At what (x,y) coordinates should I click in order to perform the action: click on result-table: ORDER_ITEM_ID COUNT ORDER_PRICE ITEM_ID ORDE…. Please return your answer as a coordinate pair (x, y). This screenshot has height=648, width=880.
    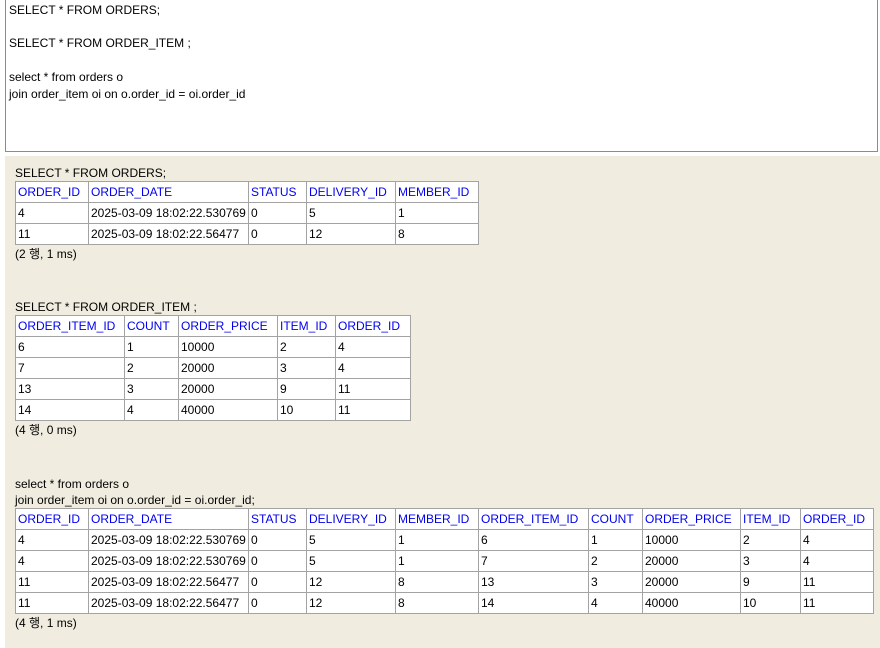
    Looking at the image, I should click on (213, 368).